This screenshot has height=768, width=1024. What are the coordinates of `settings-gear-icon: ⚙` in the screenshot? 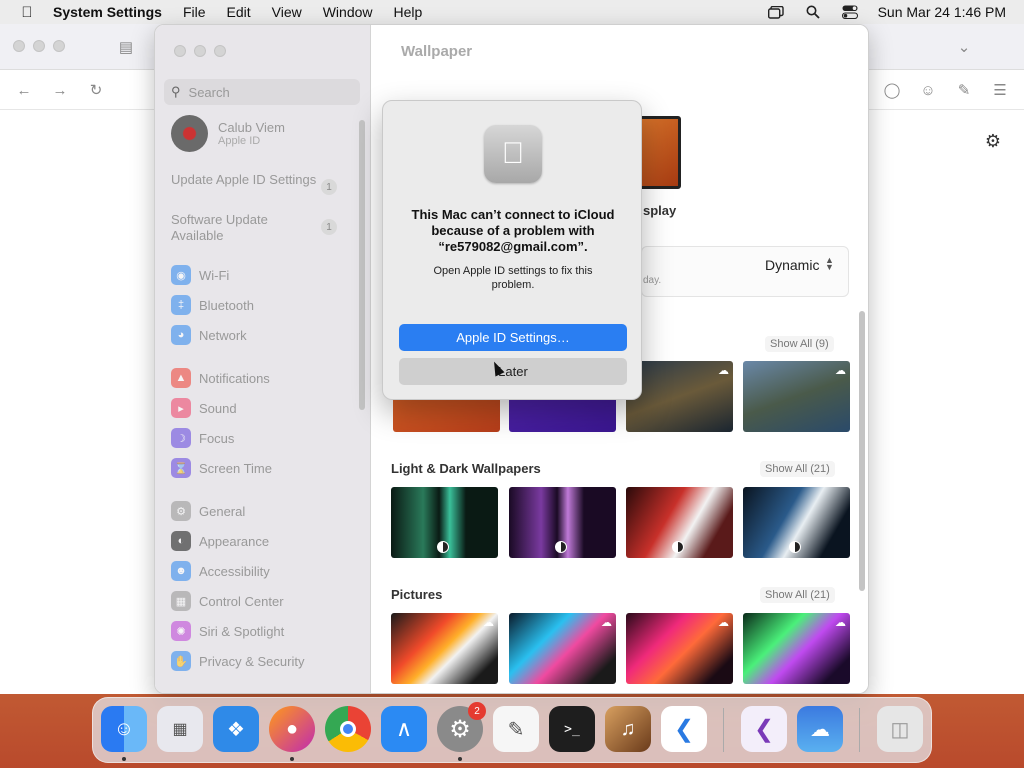 It's located at (993, 141).